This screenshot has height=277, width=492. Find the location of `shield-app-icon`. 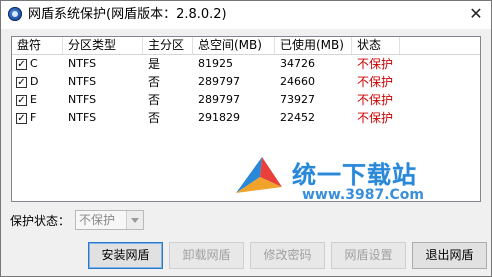

shield-app-icon is located at coordinates (15, 14).